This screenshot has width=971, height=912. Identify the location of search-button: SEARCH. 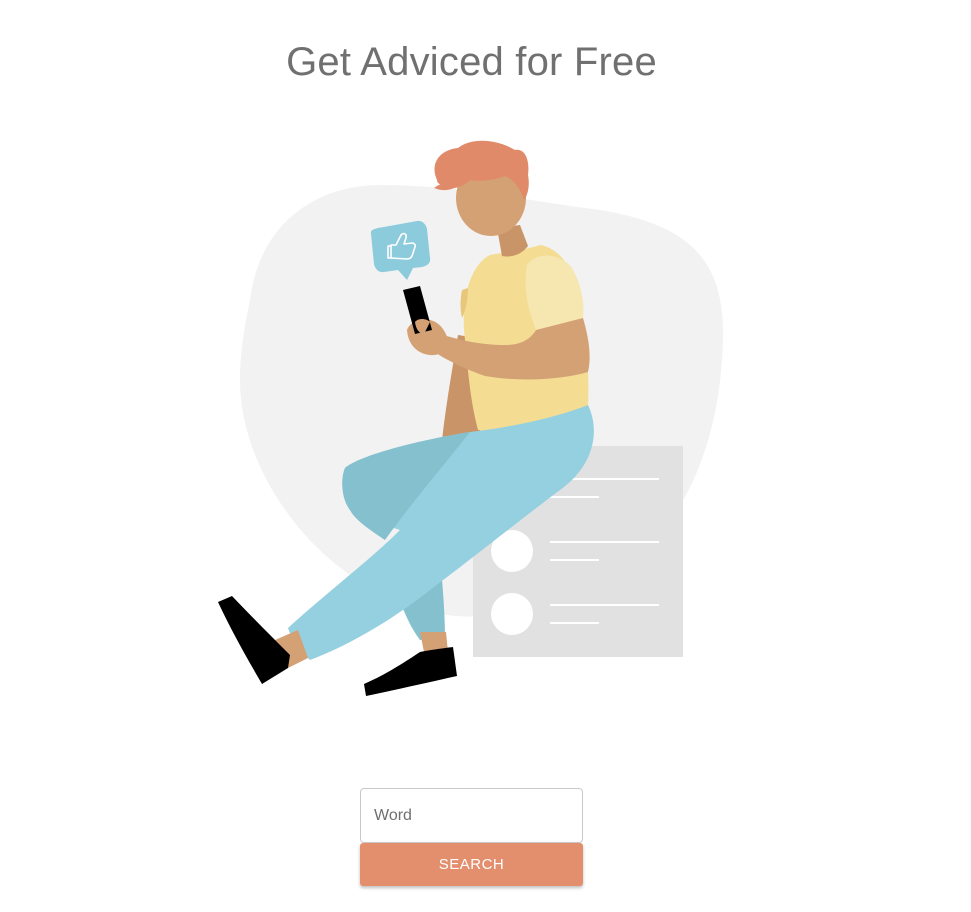
(471, 864).